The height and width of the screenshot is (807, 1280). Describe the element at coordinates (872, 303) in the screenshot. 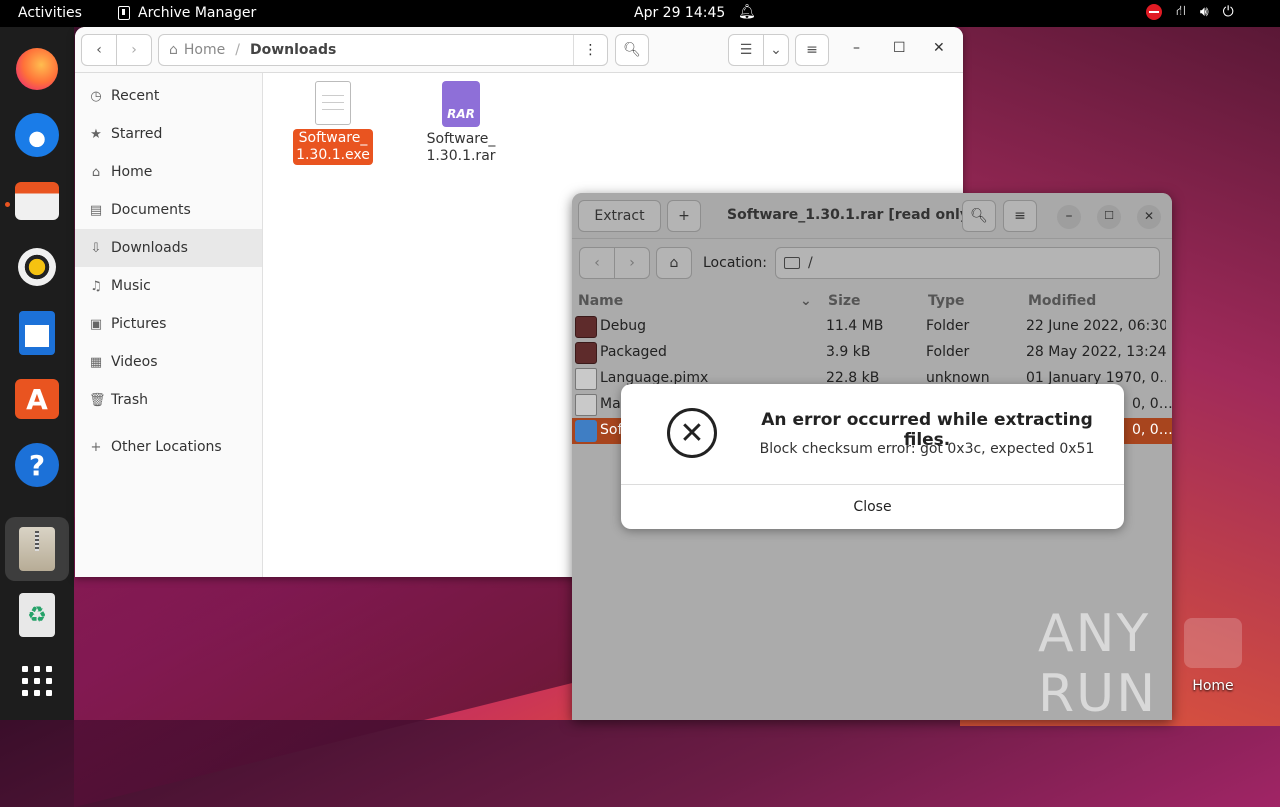

I see `column-headers: Name ⌄ Size Type Modified` at that location.